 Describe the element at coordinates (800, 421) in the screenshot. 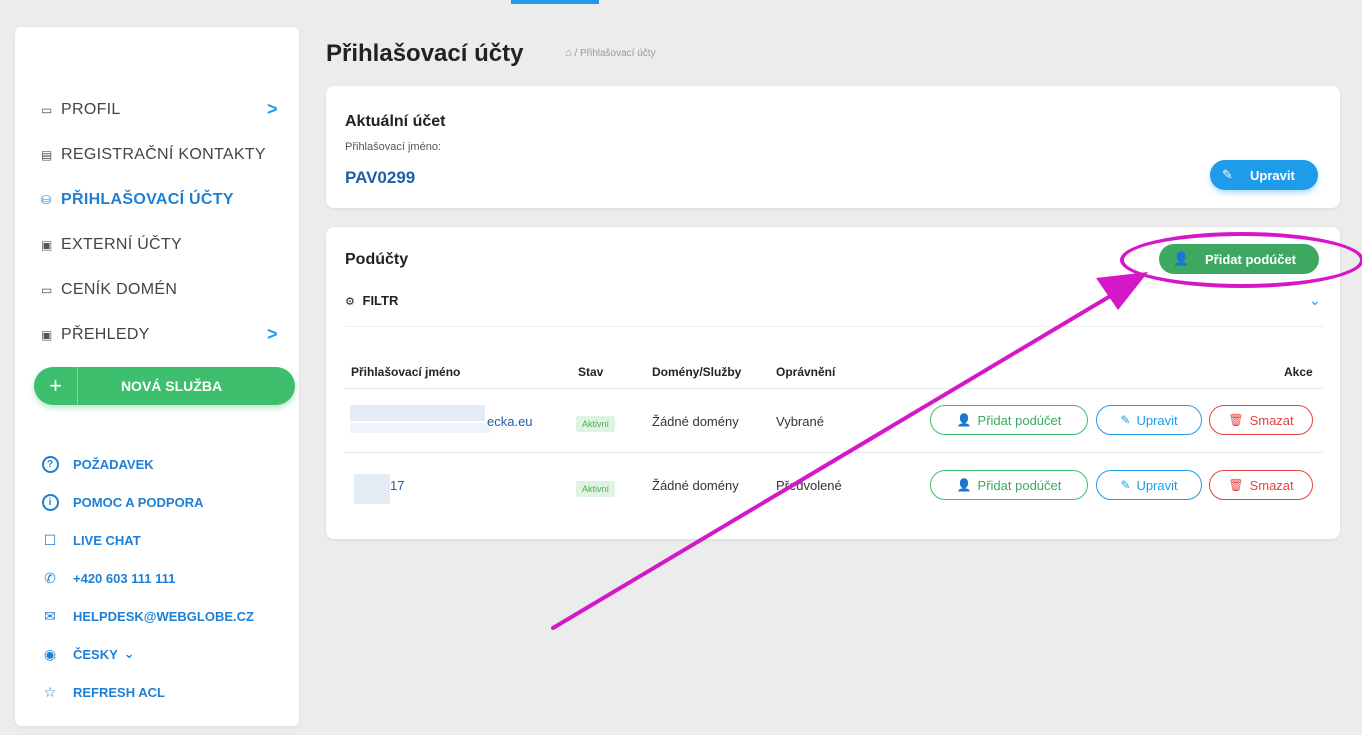

I see `row-rights: Vybrané` at that location.